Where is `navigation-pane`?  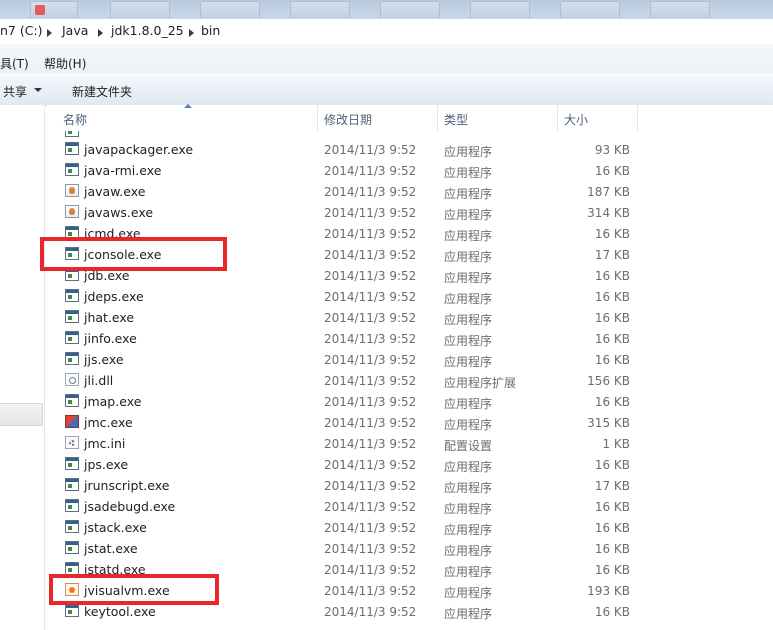
navigation-pane is located at coordinates (22, 367).